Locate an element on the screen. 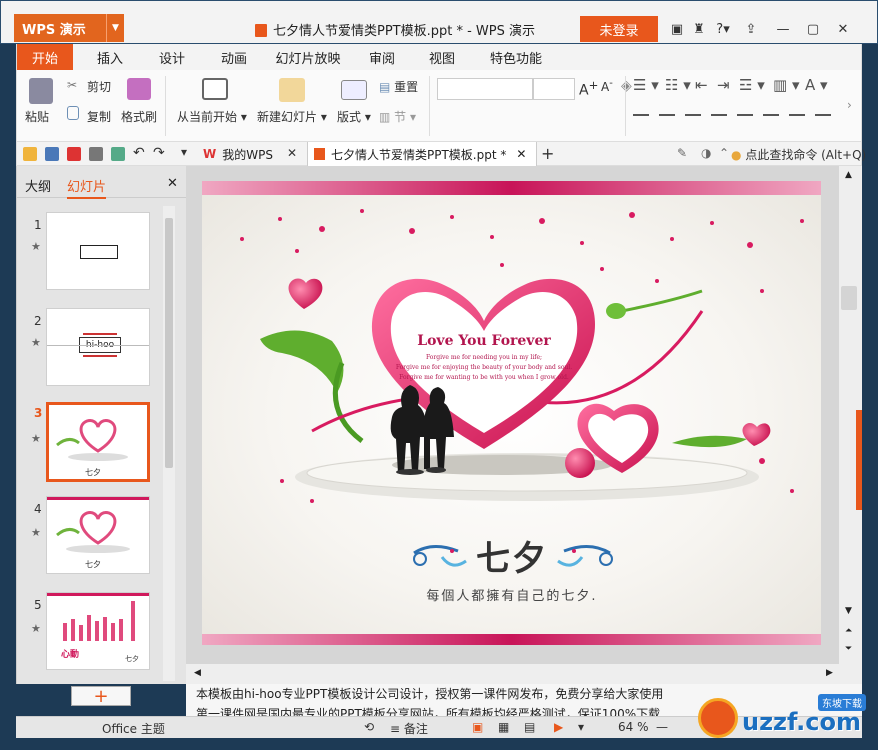  numbering-icon: ☷ ▾ is located at coordinates (678, 85).